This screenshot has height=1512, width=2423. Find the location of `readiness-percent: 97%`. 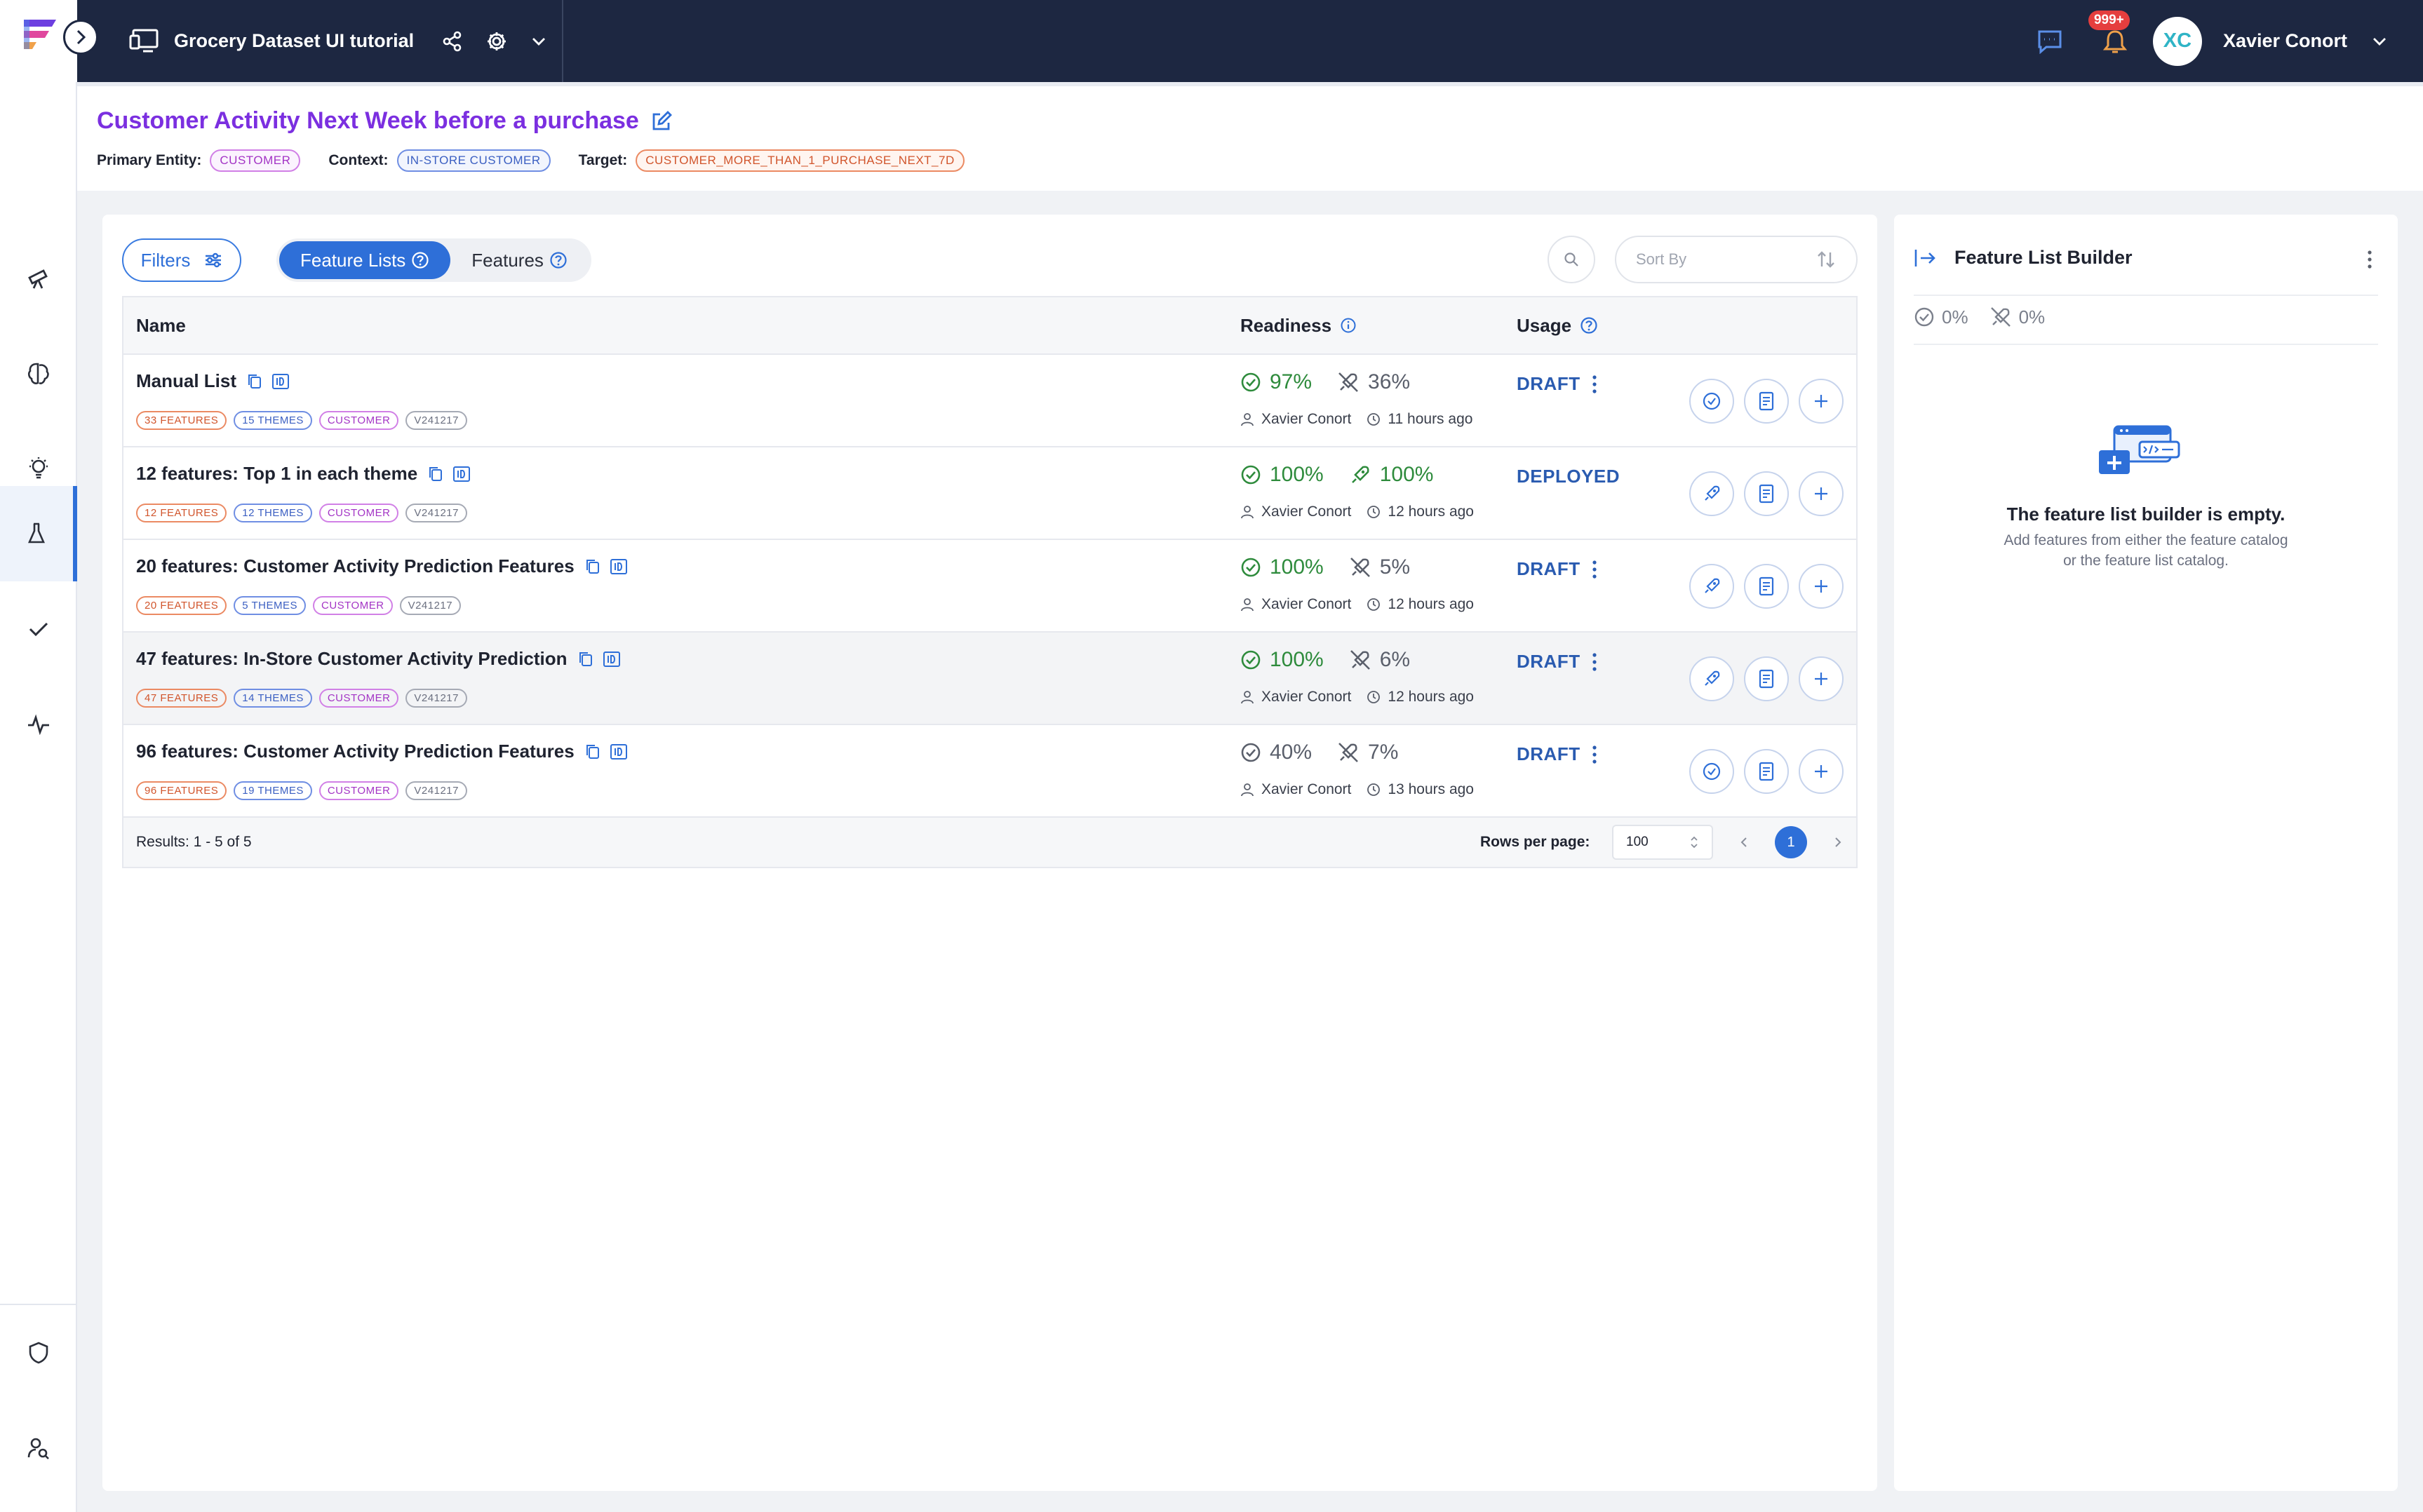

readiness-percent: 97% is located at coordinates (1292, 381).